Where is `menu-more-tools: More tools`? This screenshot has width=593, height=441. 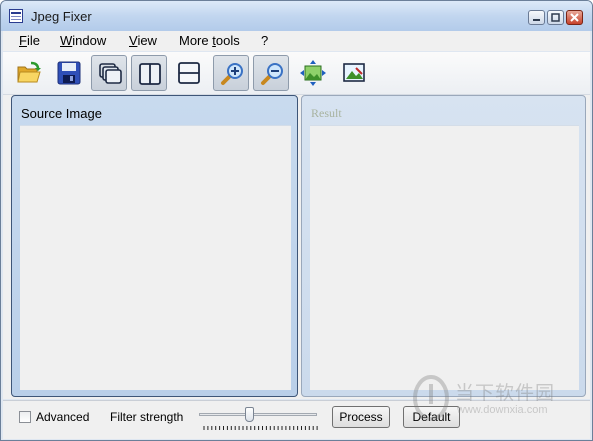
menu-more-tools: More tools is located at coordinates (209, 40).